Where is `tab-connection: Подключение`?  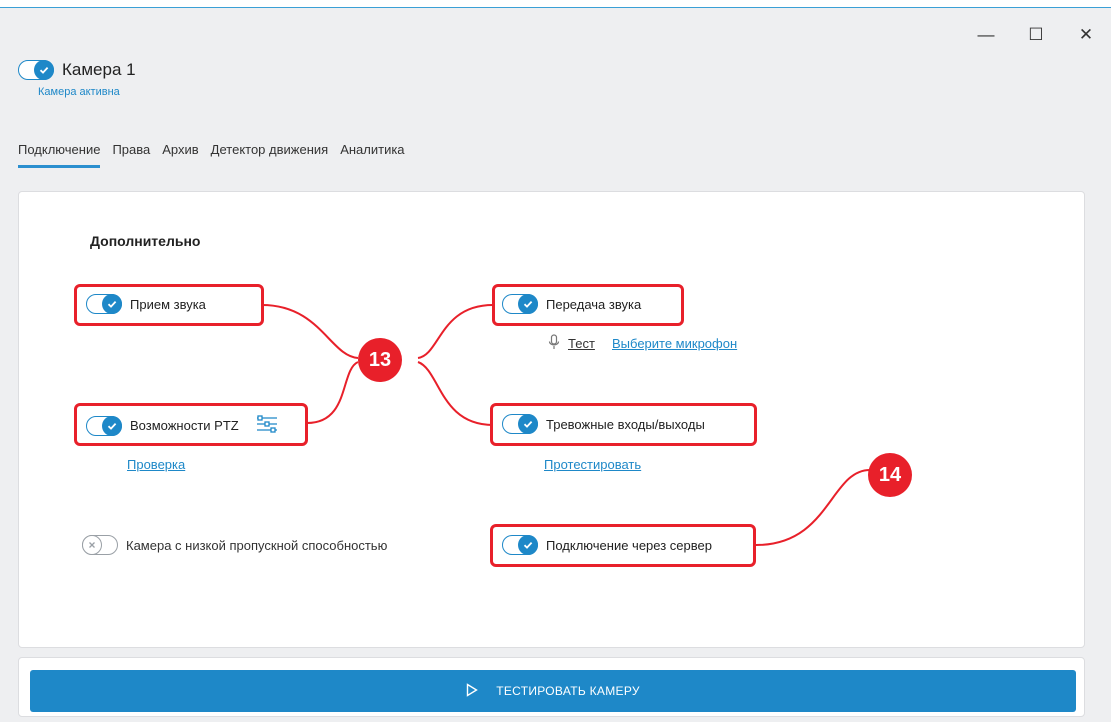 tab-connection: Подключение is located at coordinates (65, 155).